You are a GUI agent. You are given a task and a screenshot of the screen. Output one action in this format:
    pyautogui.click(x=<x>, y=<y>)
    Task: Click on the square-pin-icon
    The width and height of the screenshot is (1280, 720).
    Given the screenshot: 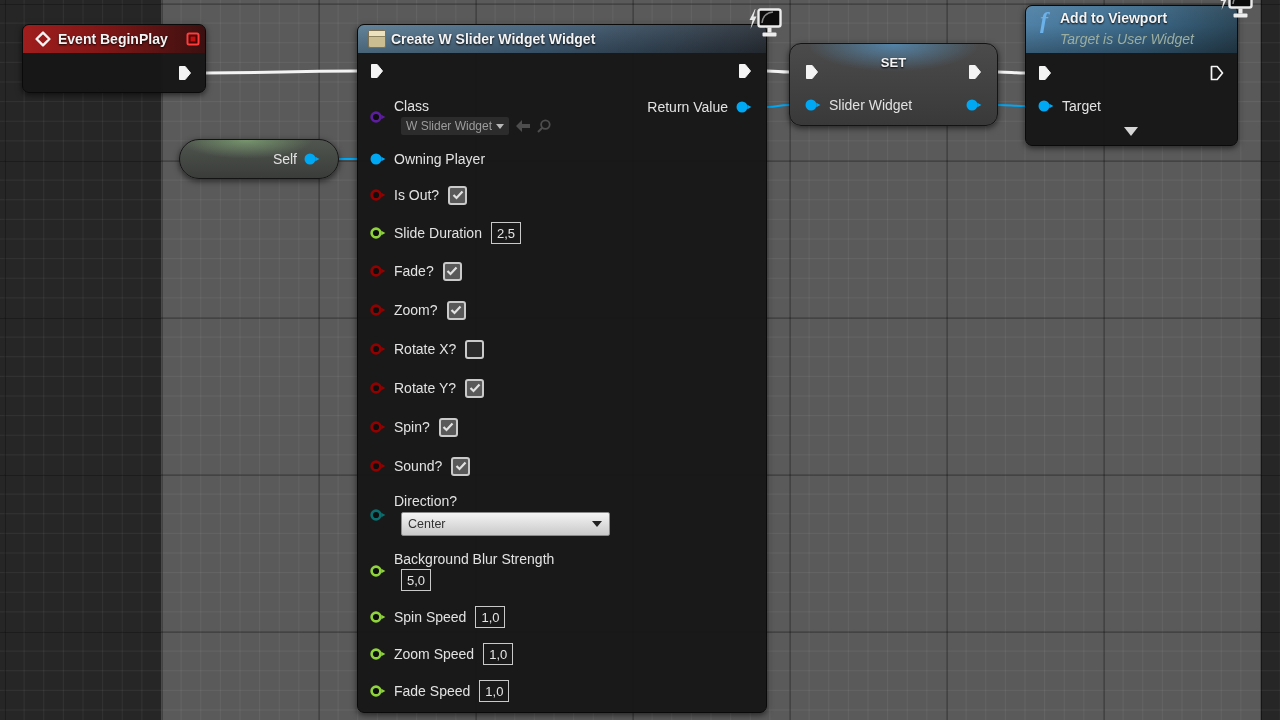 What is the action you would take?
    pyautogui.click(x=193, y=39)
    